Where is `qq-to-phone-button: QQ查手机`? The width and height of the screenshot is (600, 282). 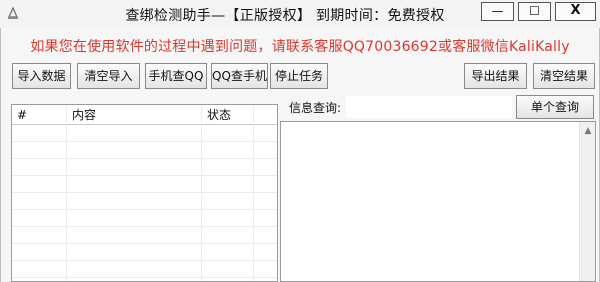 qq-to-phone-button: QQ查手机 is located at coordinates (239, 76).